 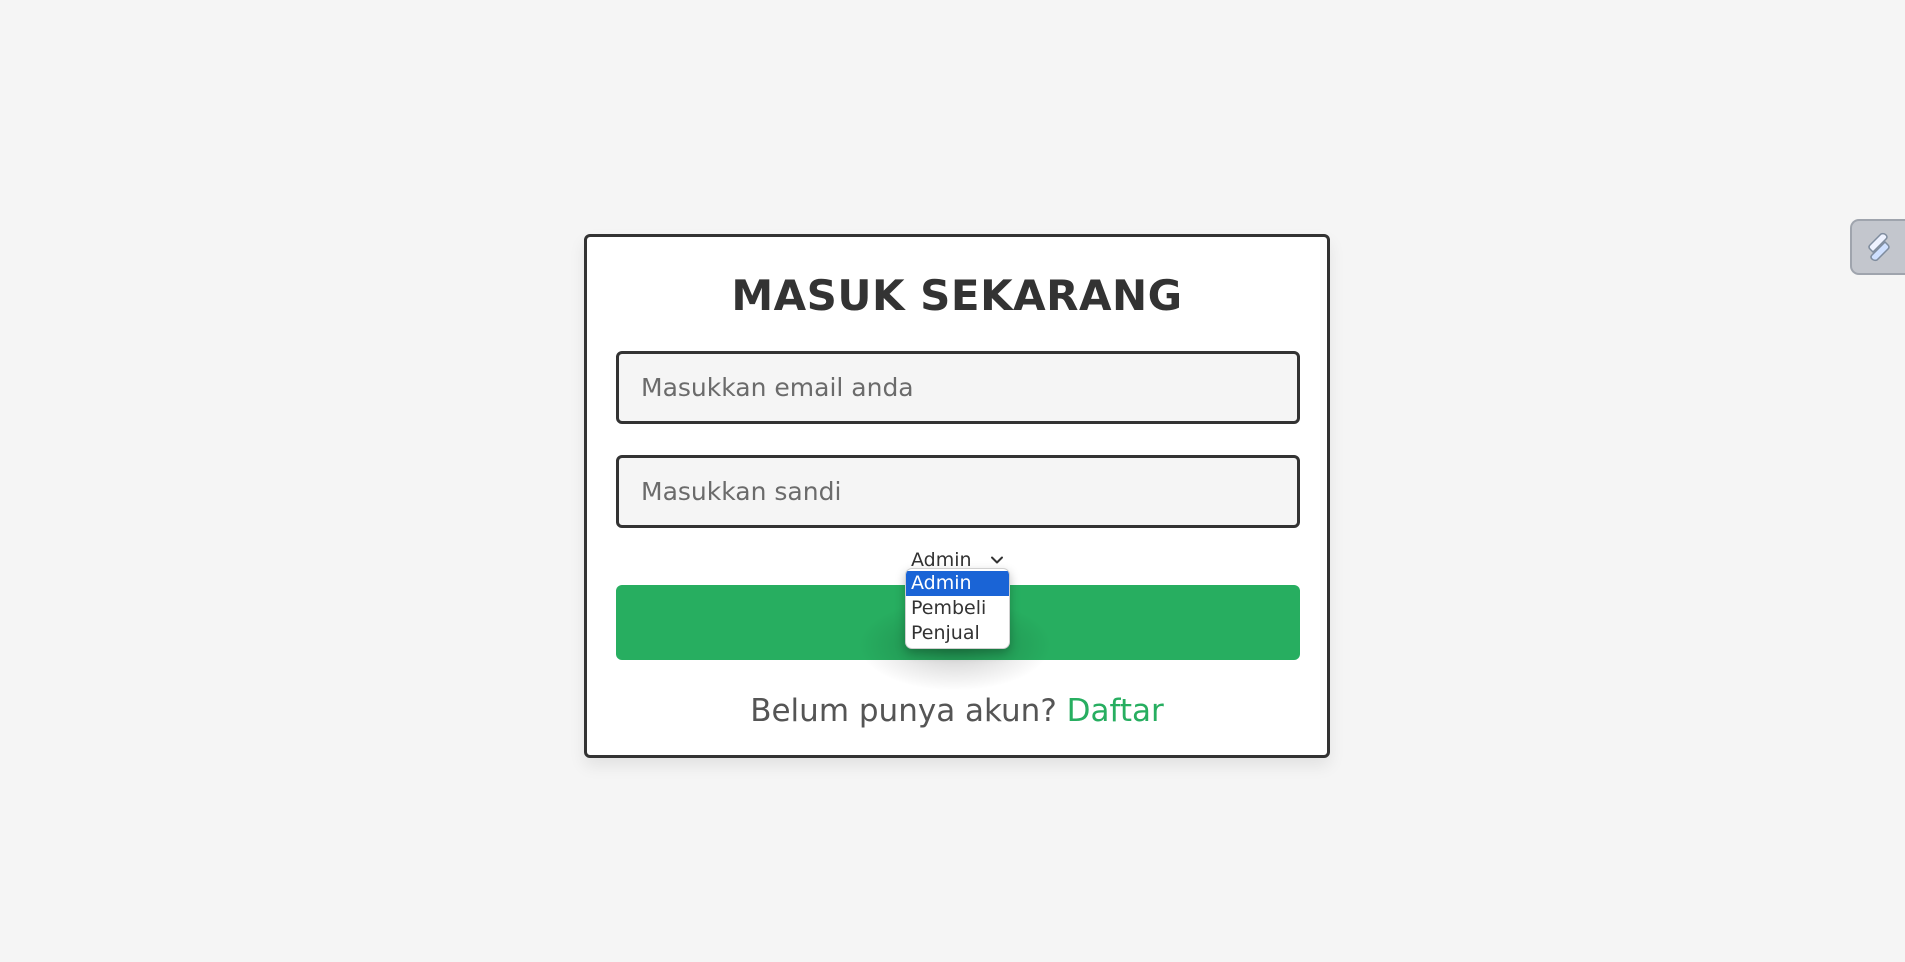 I want to click on chevron-down-icon, so click(x=996, y=560).